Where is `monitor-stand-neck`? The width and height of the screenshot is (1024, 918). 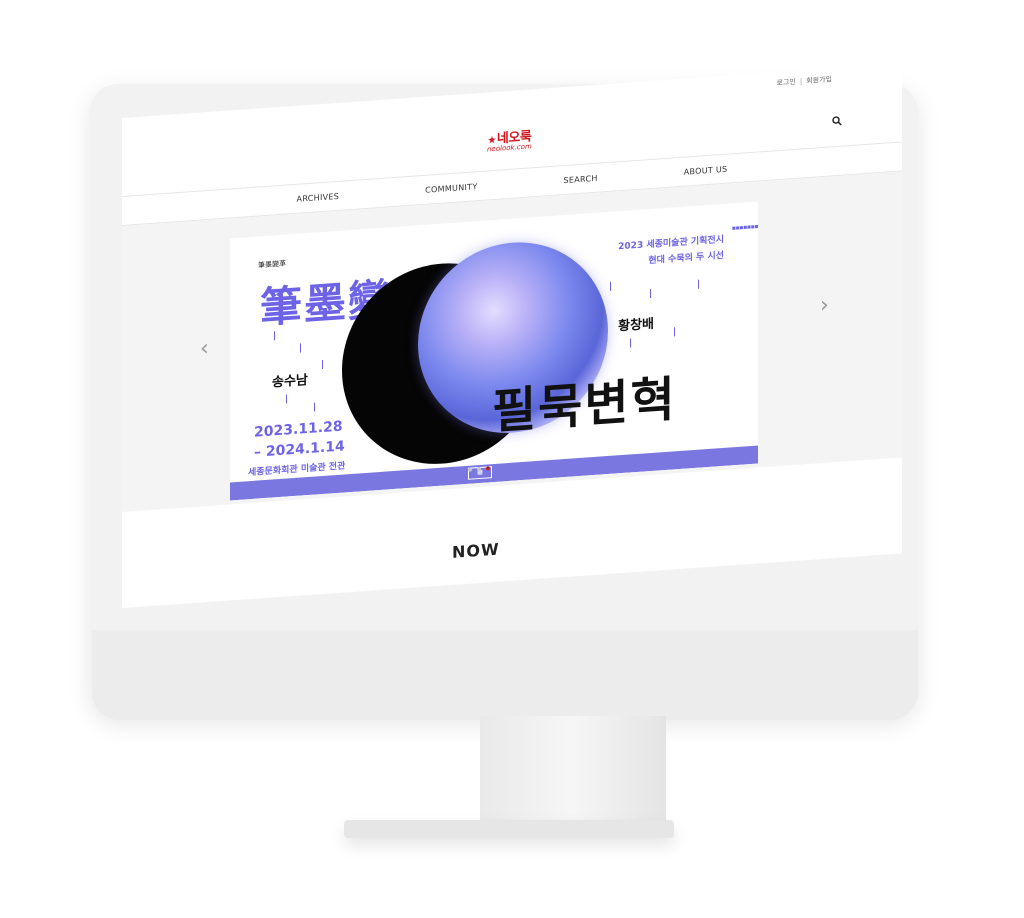 monitor-stand-neck is located at coordinates (573, 776).